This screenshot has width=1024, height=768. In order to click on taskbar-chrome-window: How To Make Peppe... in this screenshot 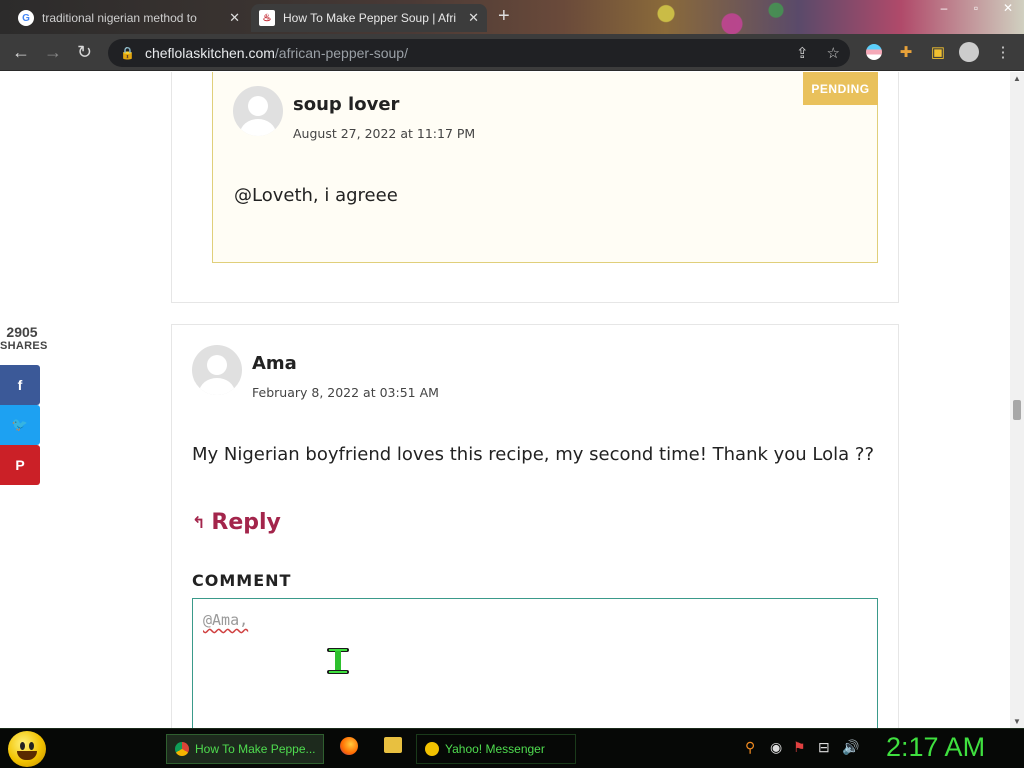, I will do `click(245, 749)`.